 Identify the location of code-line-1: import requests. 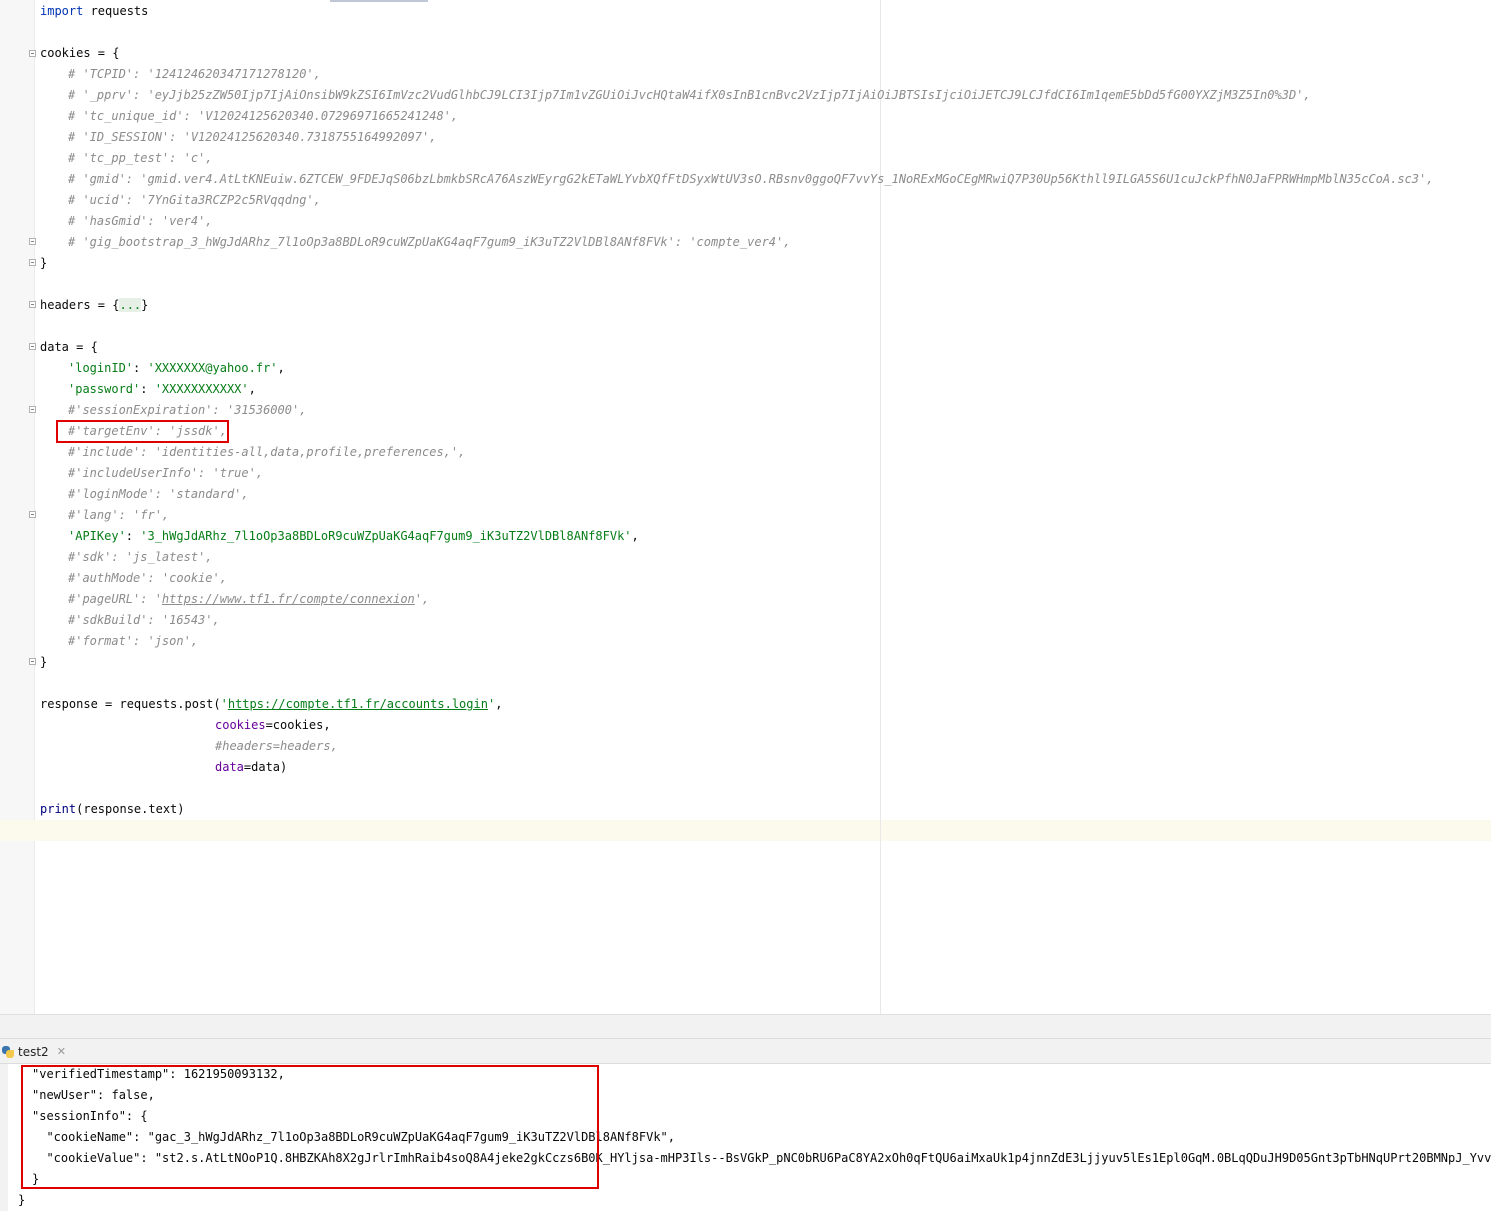
(94, 11).